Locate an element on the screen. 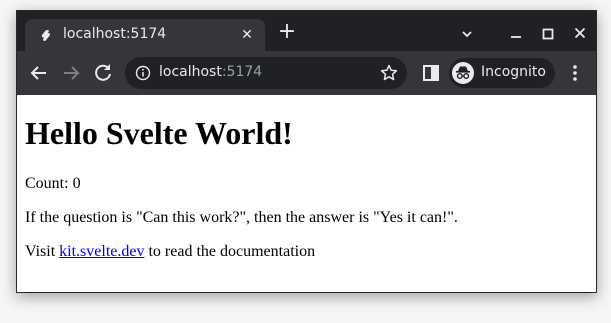  bookmark-star-icon is located at coordinates (389, 73).